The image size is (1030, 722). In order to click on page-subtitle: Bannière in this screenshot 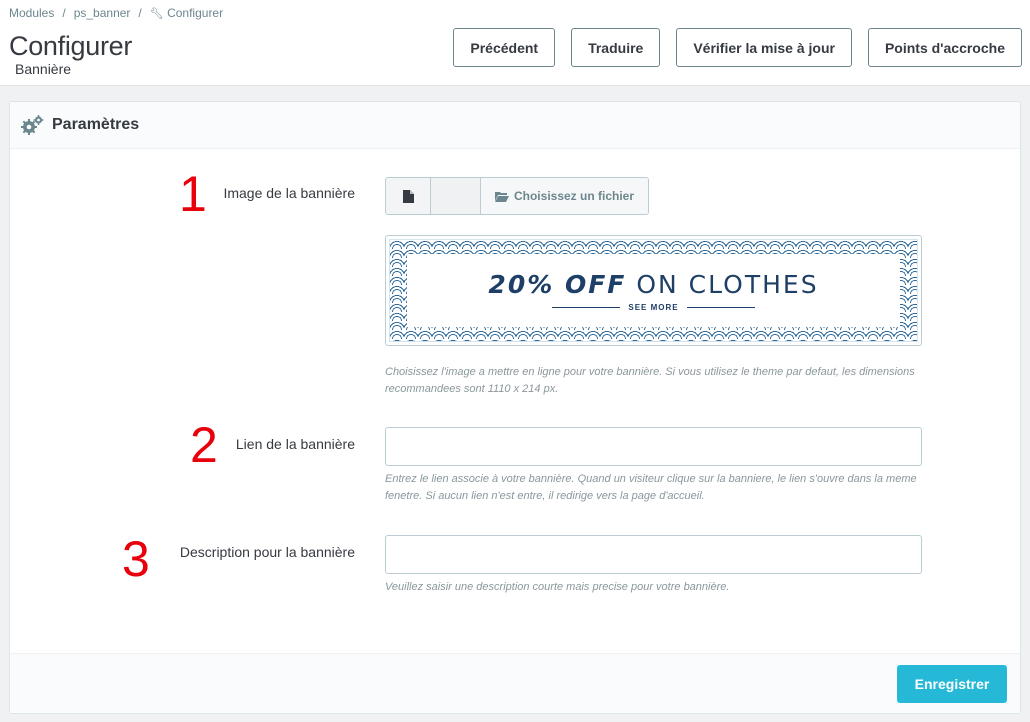, I will do `click(43, 69)`.